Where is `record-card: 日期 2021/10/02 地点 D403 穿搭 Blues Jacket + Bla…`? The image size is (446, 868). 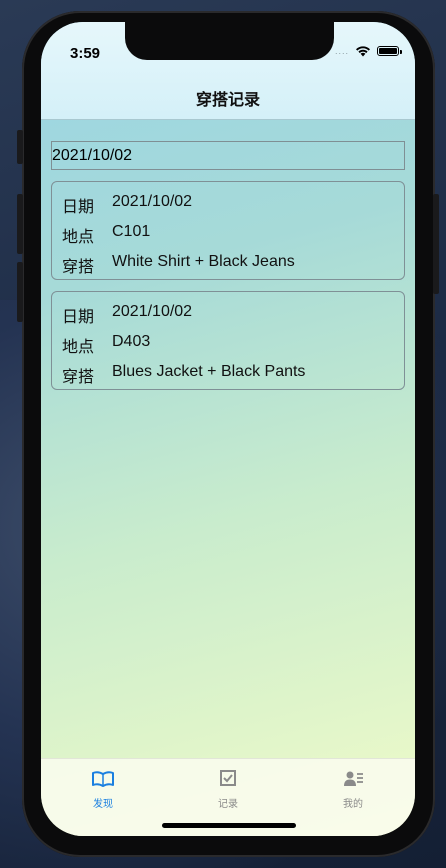
record-card: 日期 2021/10/02 地点 D403 穿搭 Blues Jacket + Bla… is located at coordinates (228, 340).